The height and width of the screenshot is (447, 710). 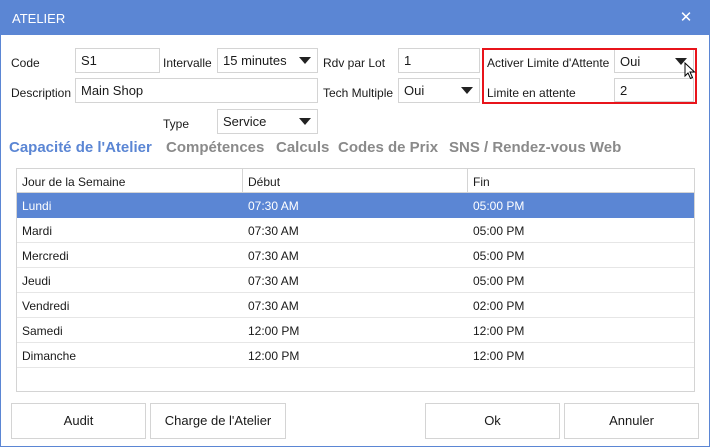 What do you see at coordinates (218, 421) in the screenshot?
I see `charge-atelier-button: Charge de l'Atelier` at bounding box center [218, 421].